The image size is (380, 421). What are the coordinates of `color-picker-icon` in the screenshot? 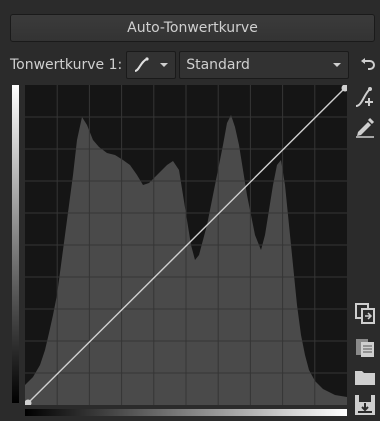 It's located at (365, 127).